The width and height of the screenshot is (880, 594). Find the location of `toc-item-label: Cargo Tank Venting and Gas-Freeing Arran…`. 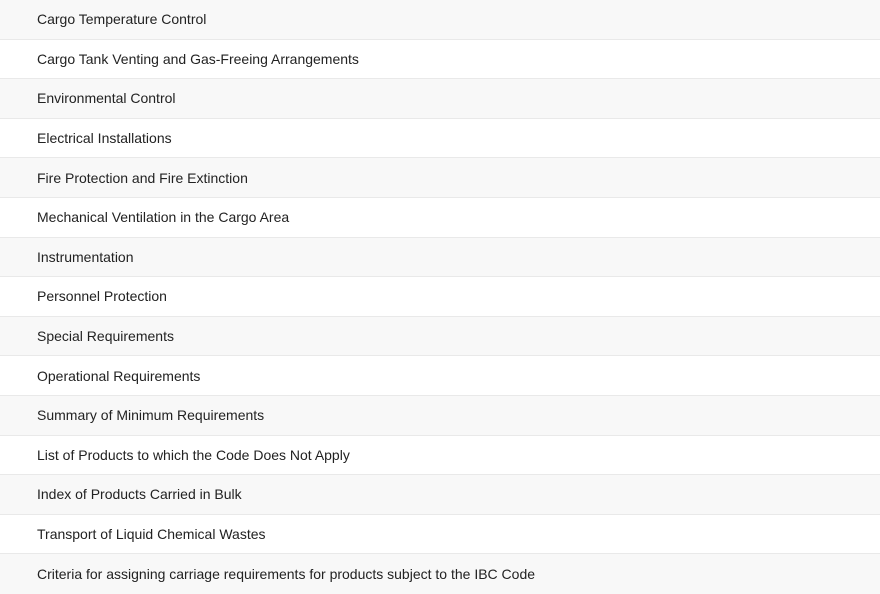

toc-item-label: Cargo Tank Venting and Gas-Freeing Arran… is located at coordinates (198, 58).